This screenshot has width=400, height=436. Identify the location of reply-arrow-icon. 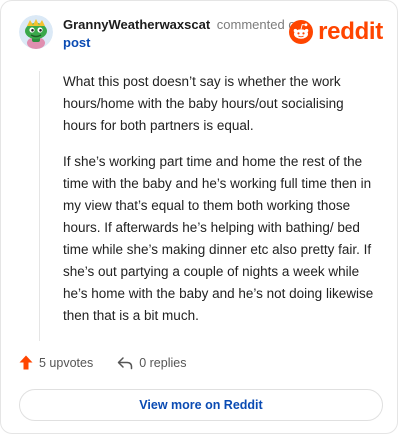
(125, 362).